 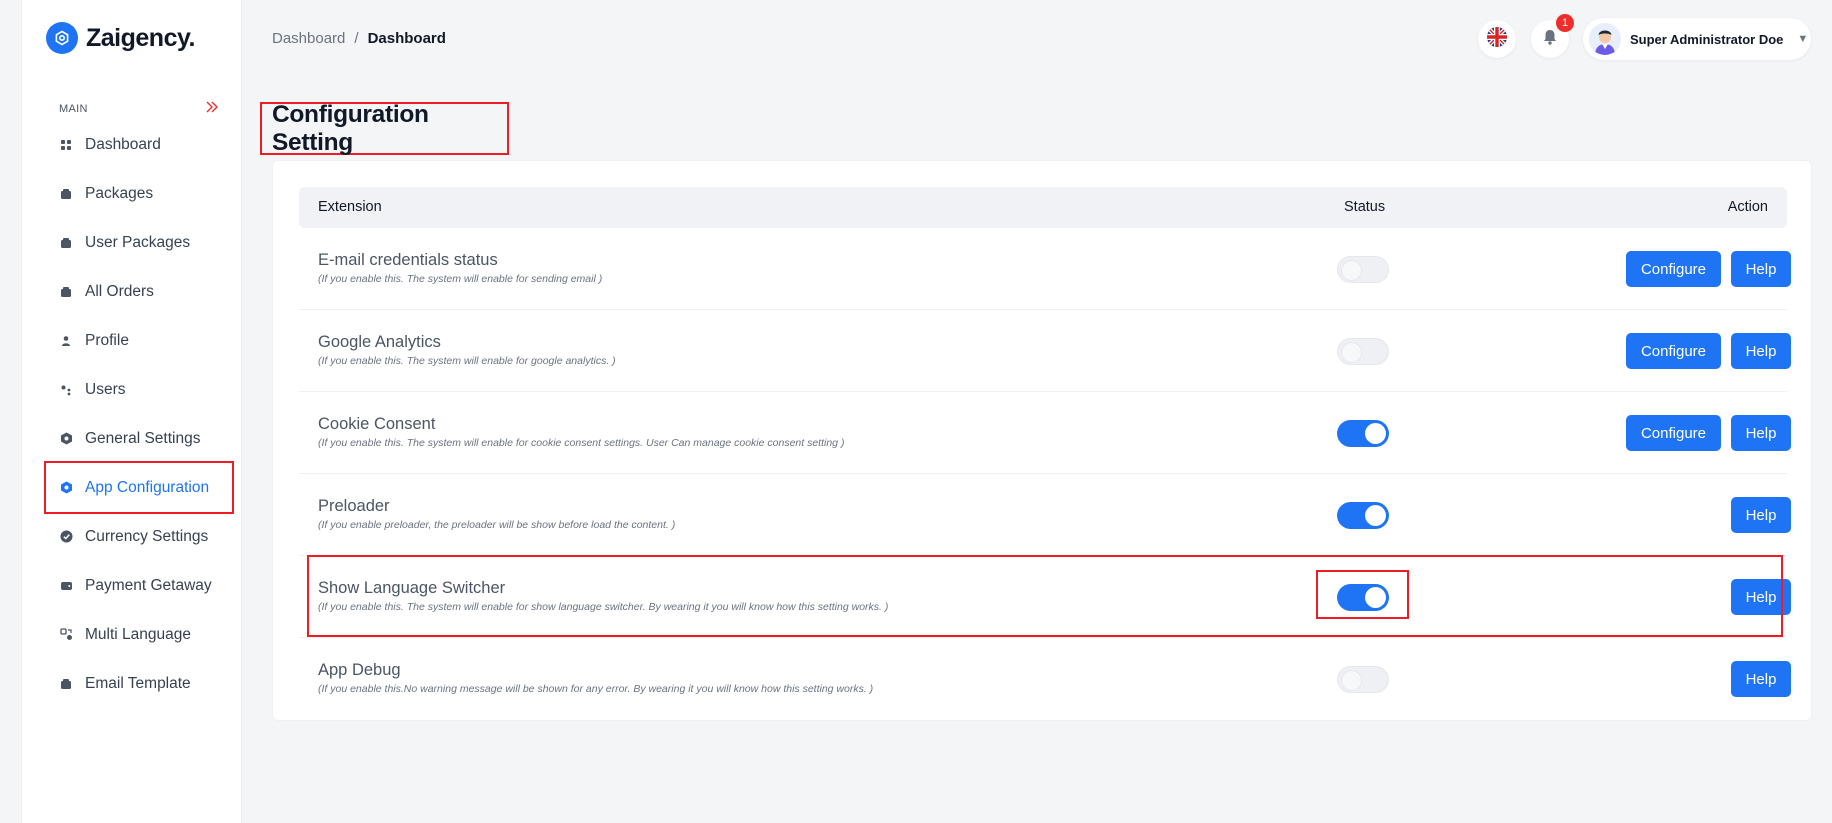 What do you see at coordinates (107, 340) in the screenshot?
I see `sidebar-item-label: Profile` at bounding box center [107, 340].